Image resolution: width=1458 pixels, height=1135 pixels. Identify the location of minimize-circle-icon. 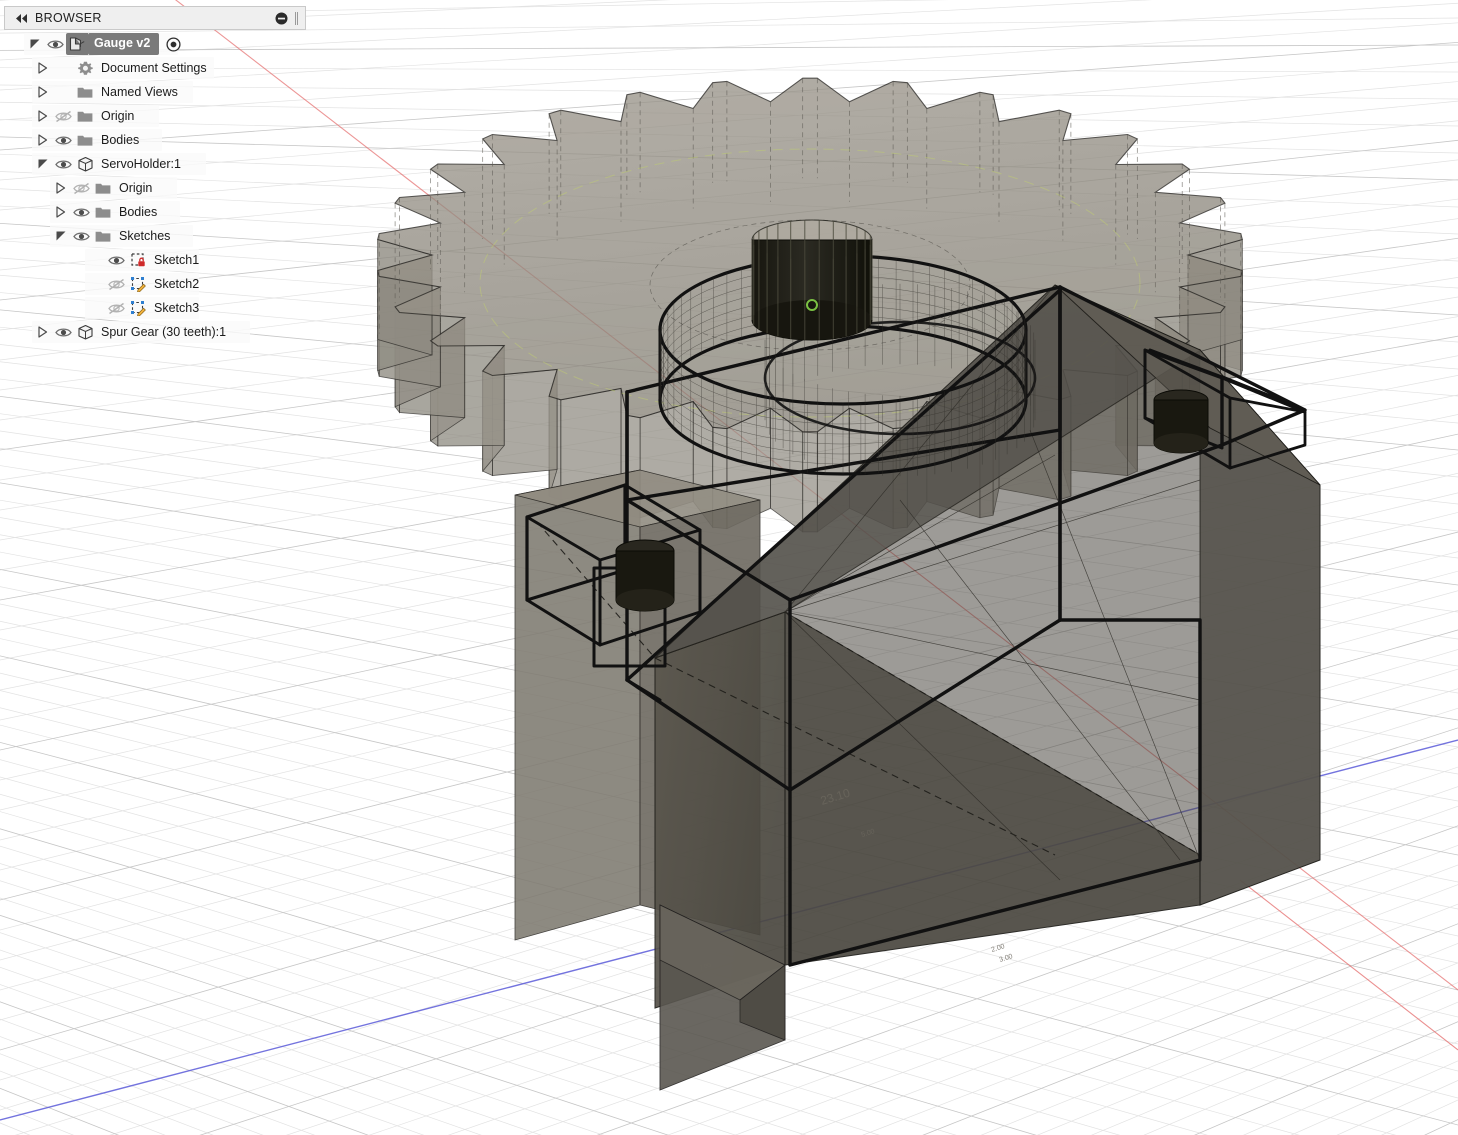
(281, 18).